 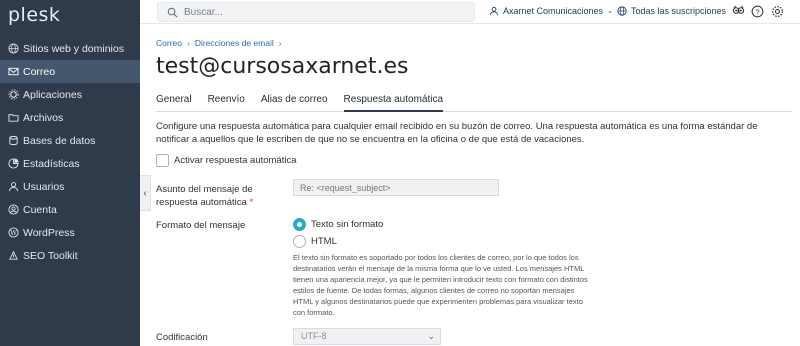 I want to click on tab-reenvio: Reenvío, so click(x=226, y=102).